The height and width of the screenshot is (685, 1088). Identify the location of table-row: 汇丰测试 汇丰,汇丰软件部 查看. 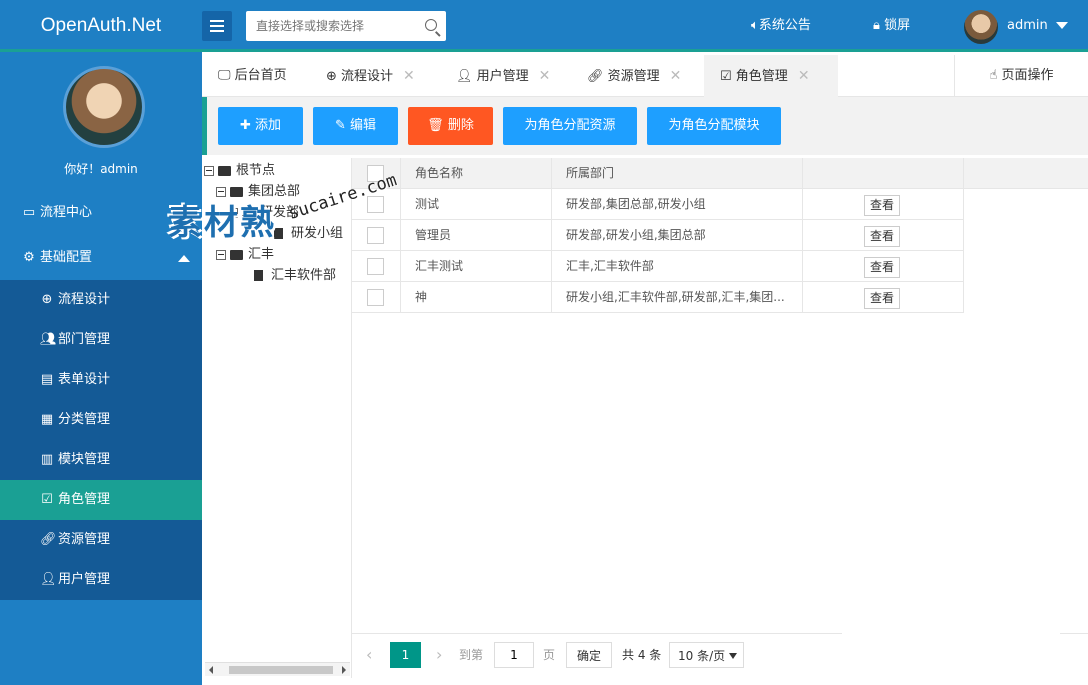
(658, 266).